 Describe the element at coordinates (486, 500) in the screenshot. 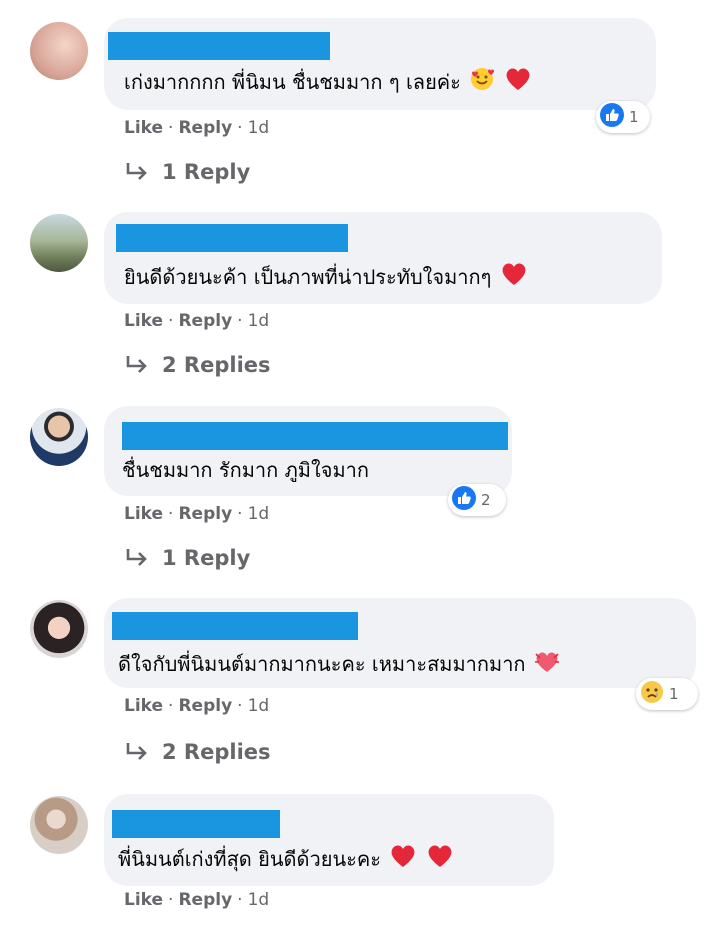

I see `reaction-count: 2` at that location.